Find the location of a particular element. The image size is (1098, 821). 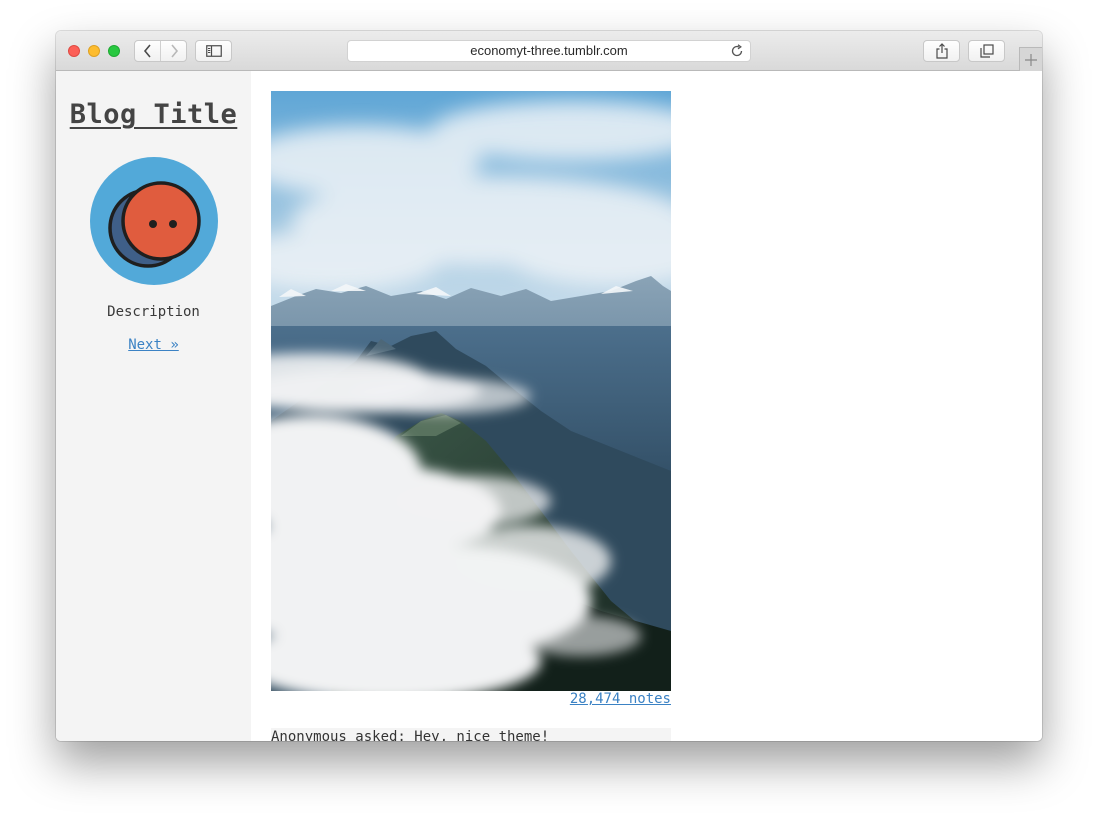

minimize-window-button is located at coordinates (94, 51).